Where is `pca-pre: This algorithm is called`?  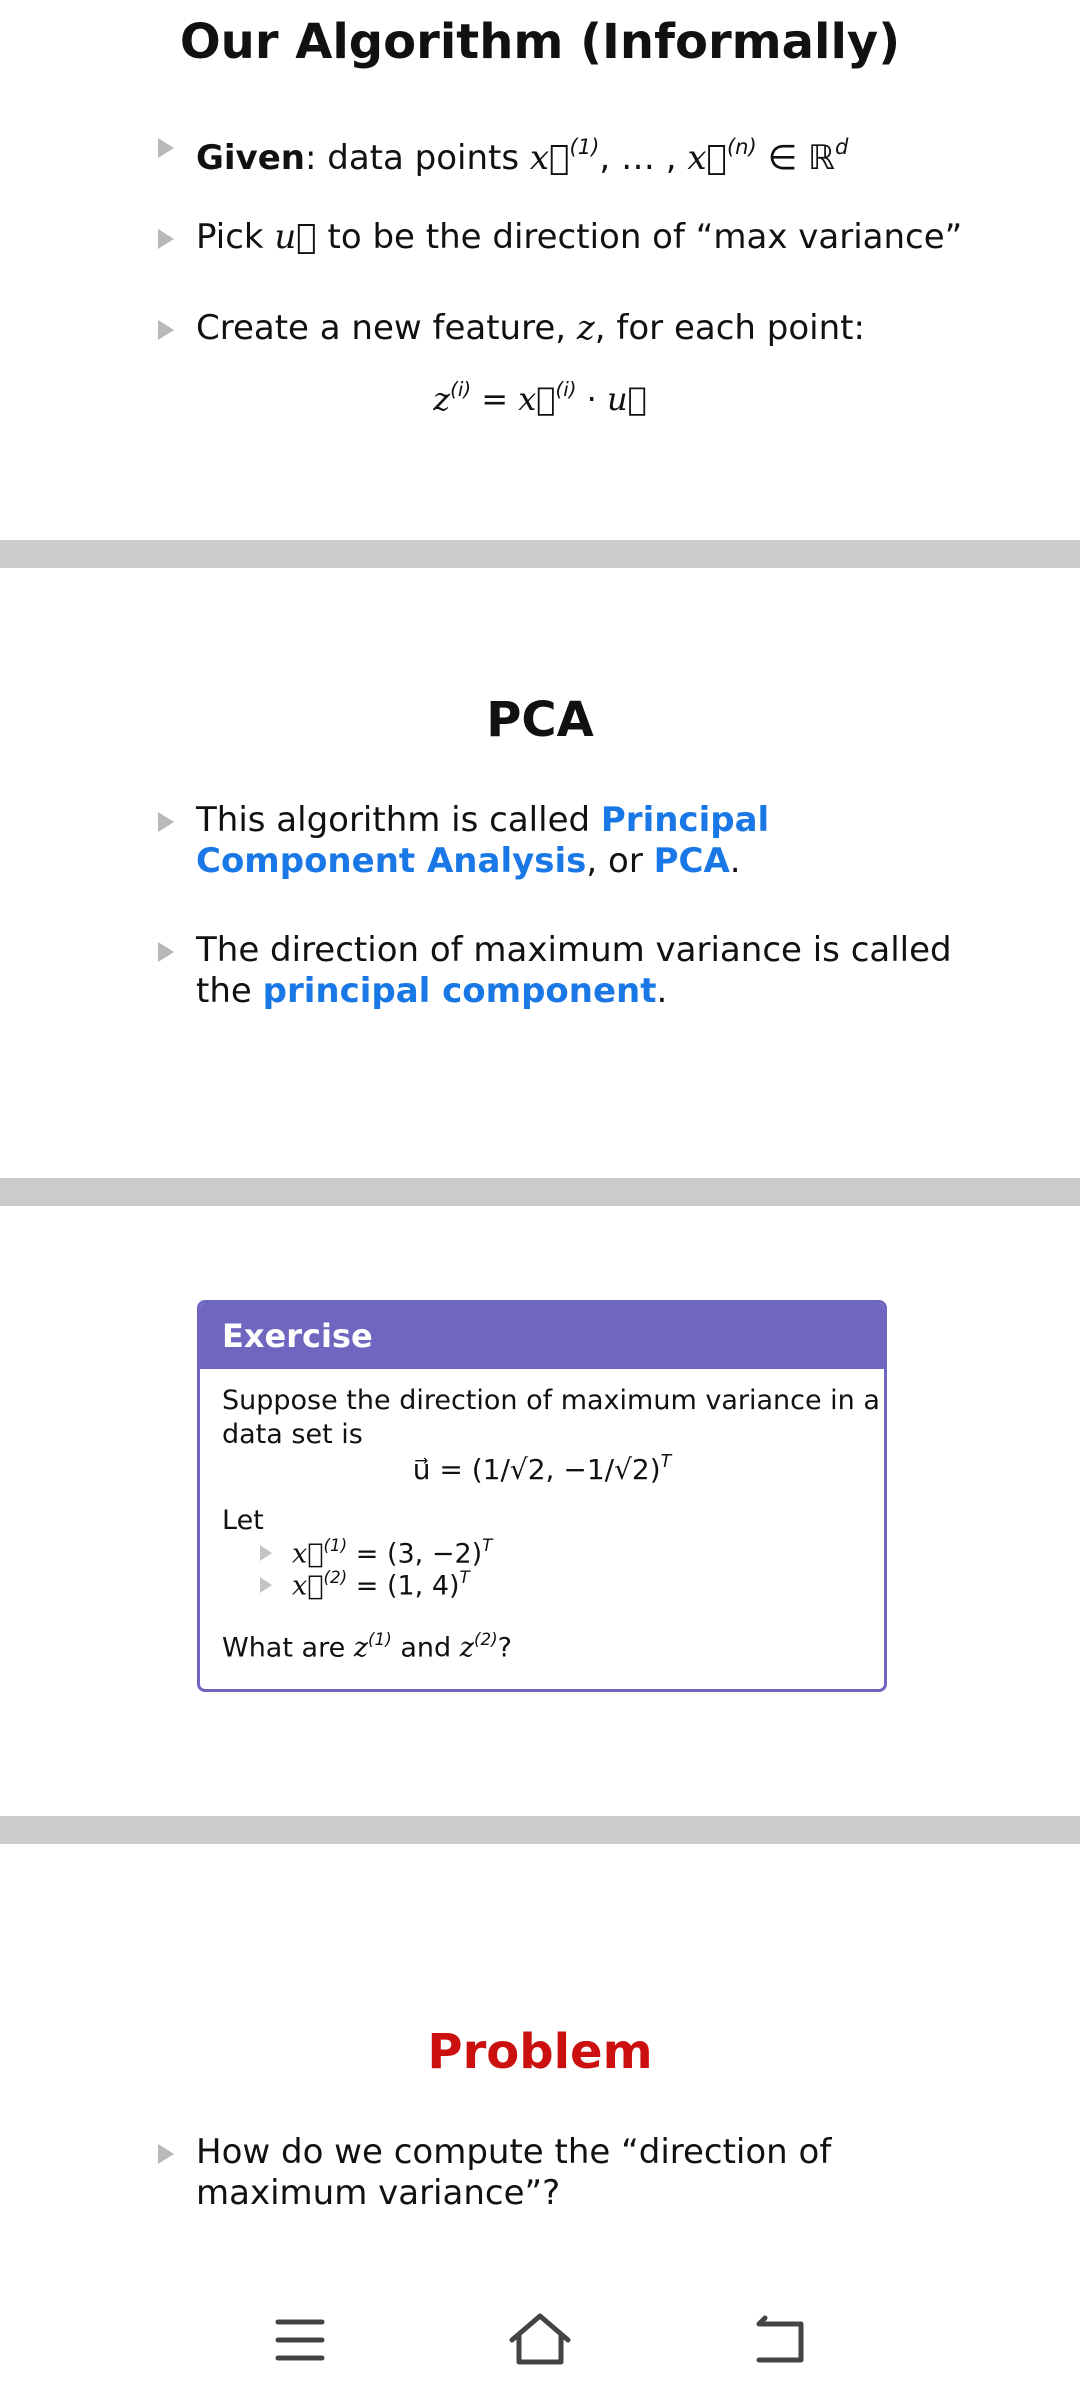
pca-pre: This algorithm is called is located at coordinates (398, 820).